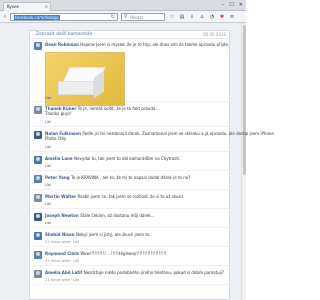 This screenshot has height=300, width=320. I want to click on box-front, so click(76, 88).